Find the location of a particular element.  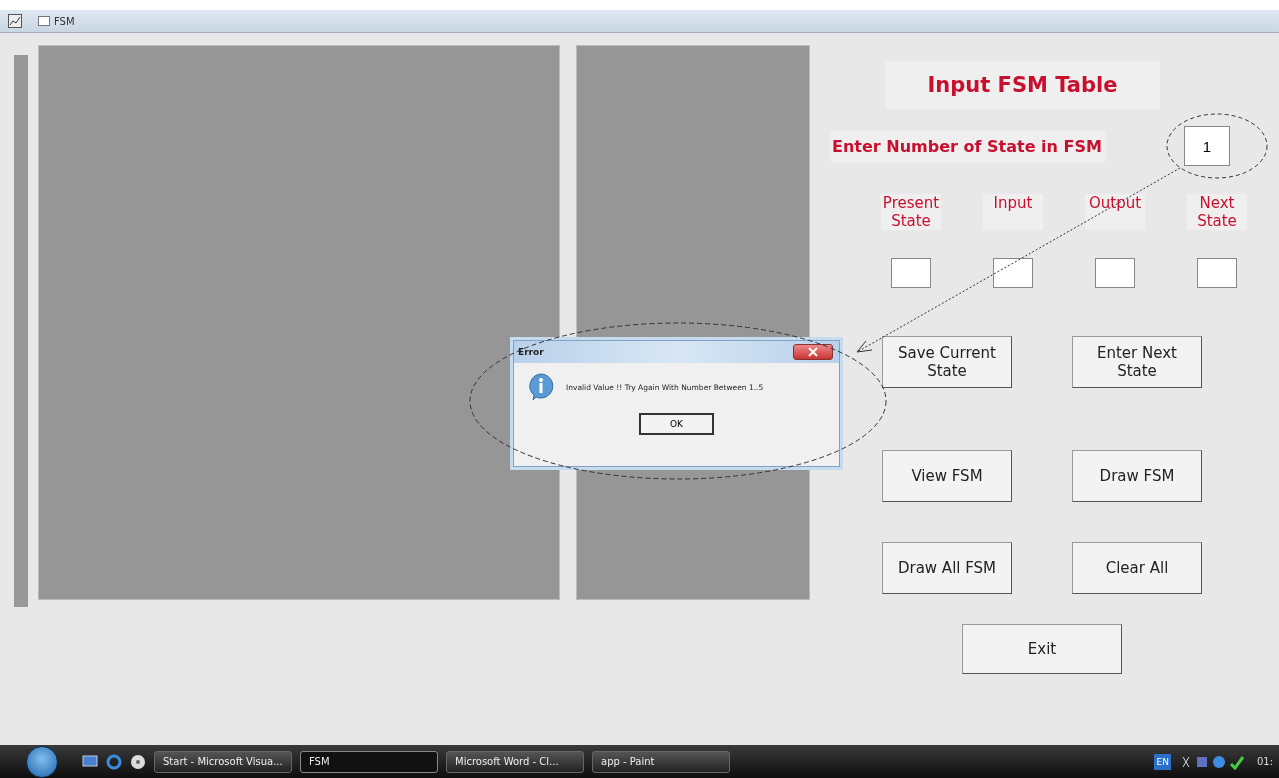

form-button: Draw FSM is located at coordinates (1137, 476).